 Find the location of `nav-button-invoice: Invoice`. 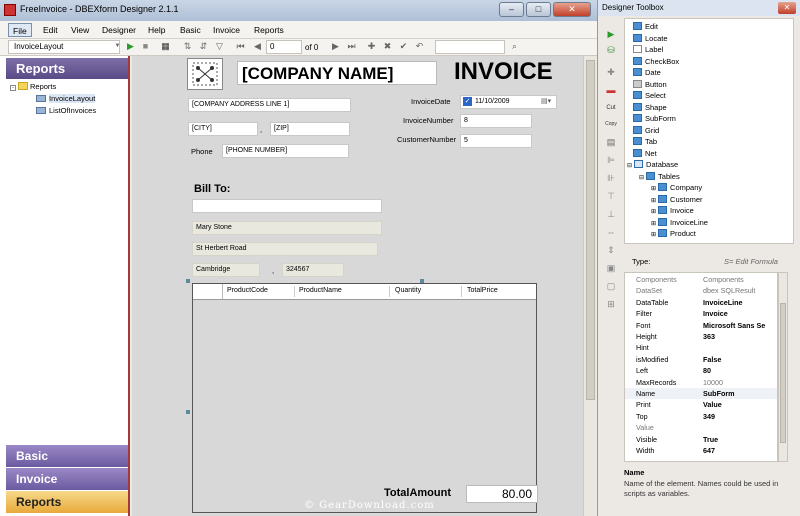

nav-button-invoice: Invoice is located at coordinates (67, 479).